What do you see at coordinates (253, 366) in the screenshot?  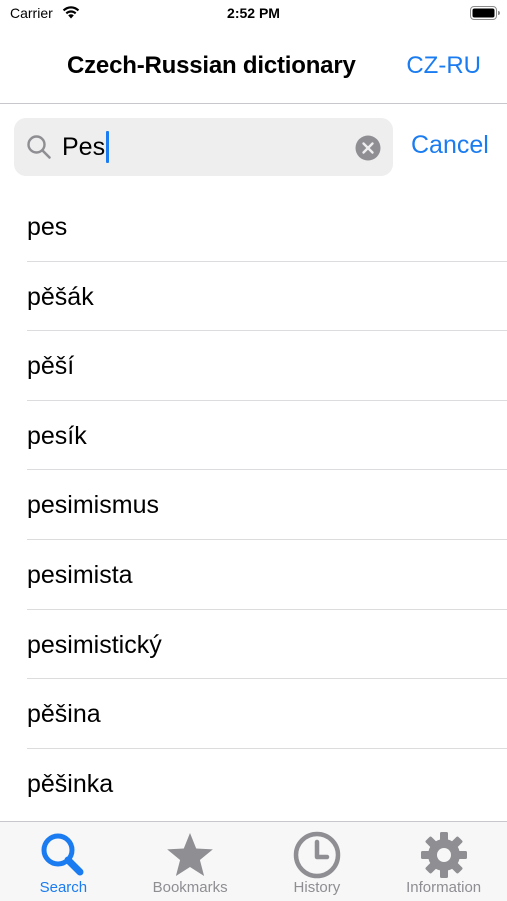 I see `list-item: pěší` at bounding box center [253, 366].